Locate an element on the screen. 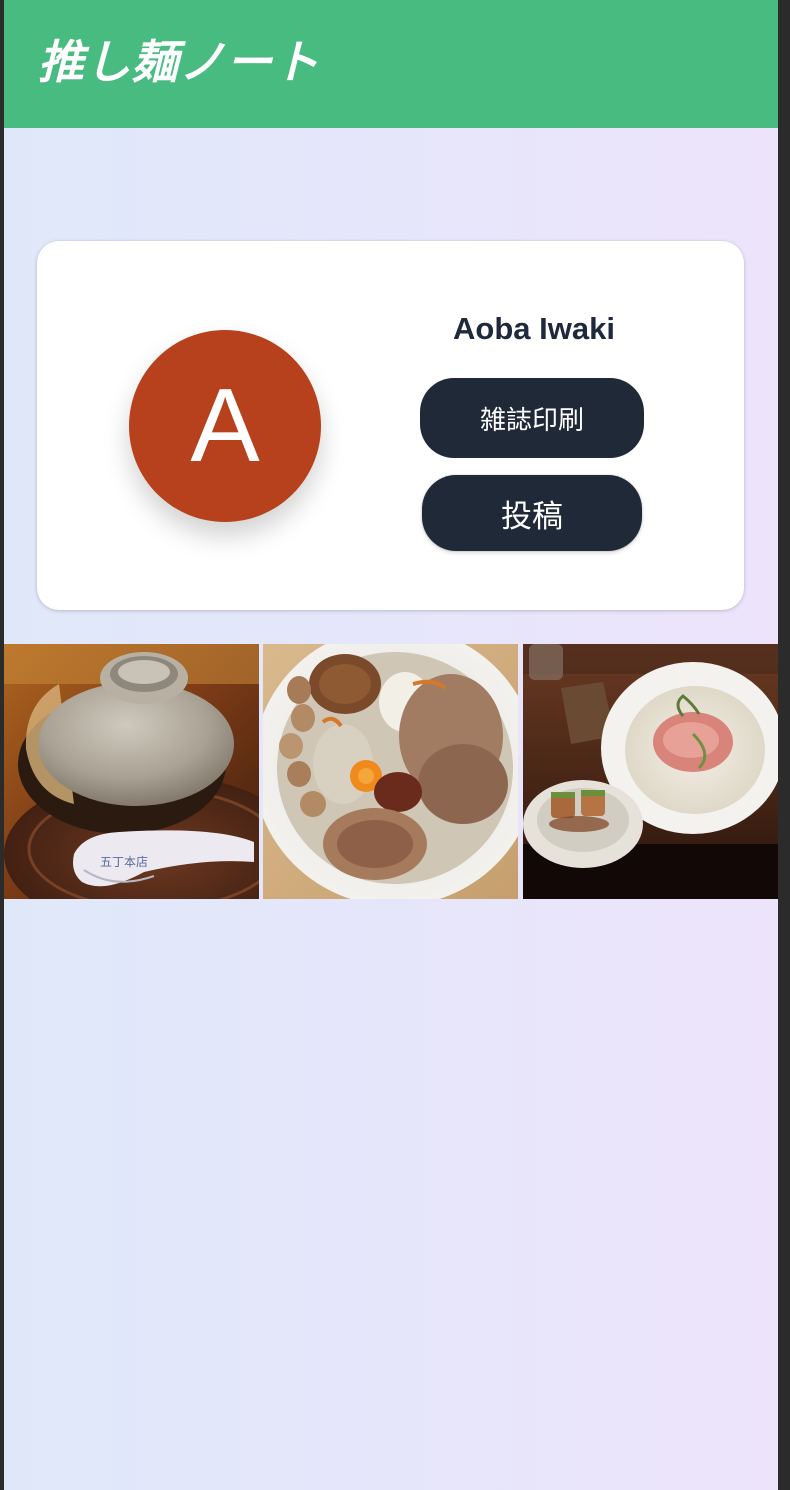 This screenshot has width=790, height=1490. magazine-print-button: 雑誌印刷 is located at coordinates (532, 418).